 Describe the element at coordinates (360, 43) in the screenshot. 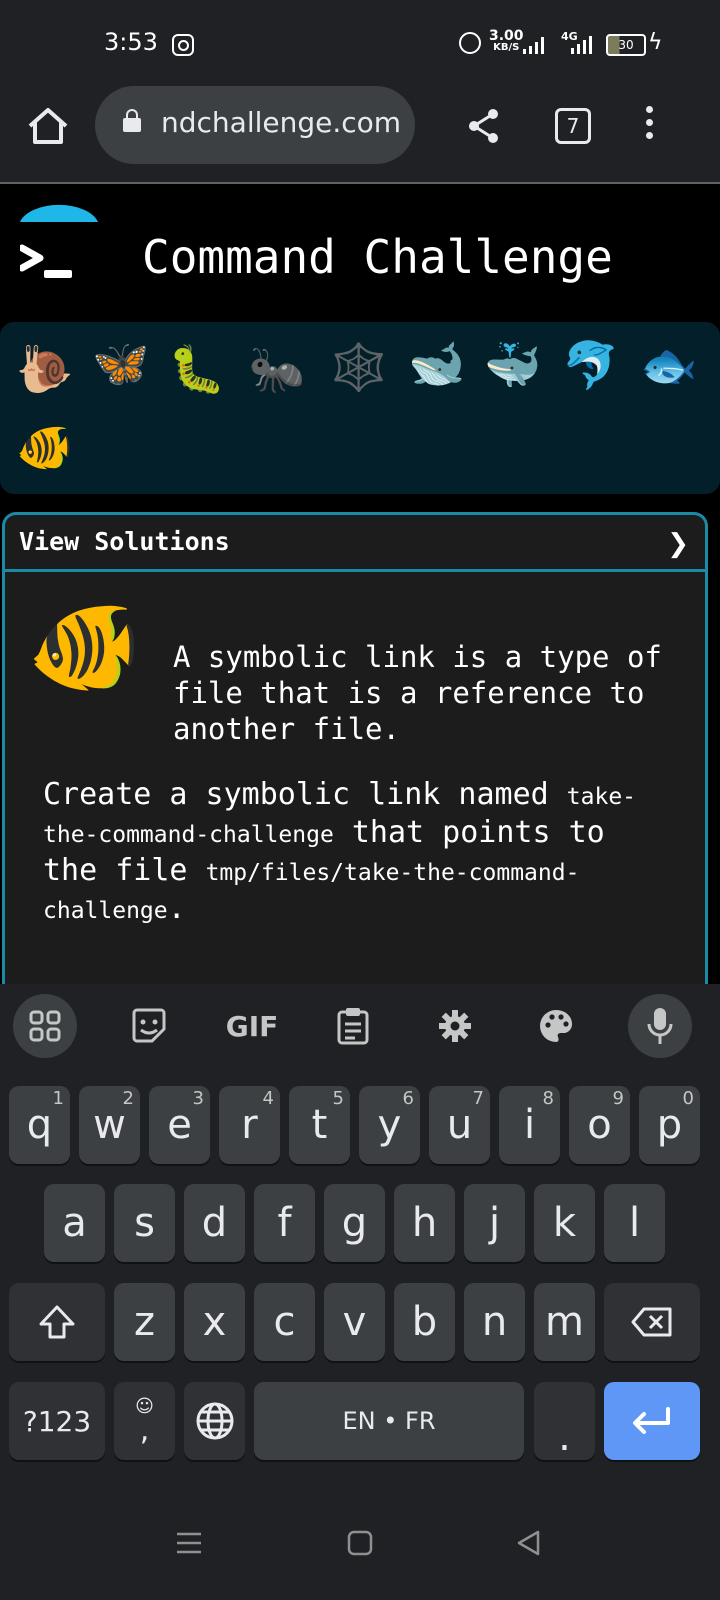

I see `status-bar: 3:53 3.00 KB/S 4G 30 ϟ` at that location.